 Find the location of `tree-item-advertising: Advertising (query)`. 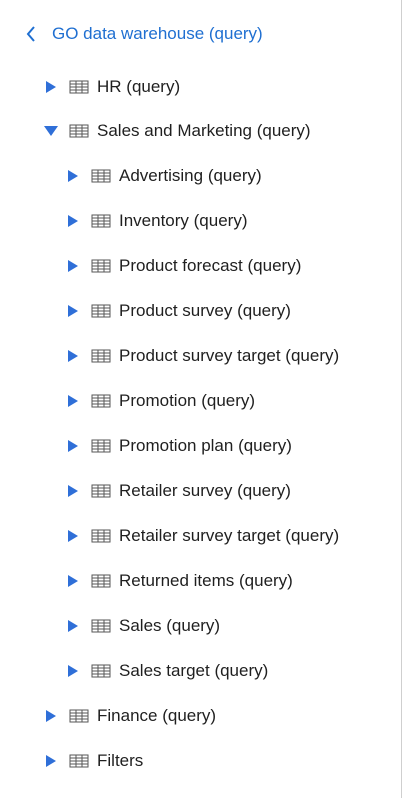

tree-item-advertising: Advertising (query) is located at coordinates (163, 176).